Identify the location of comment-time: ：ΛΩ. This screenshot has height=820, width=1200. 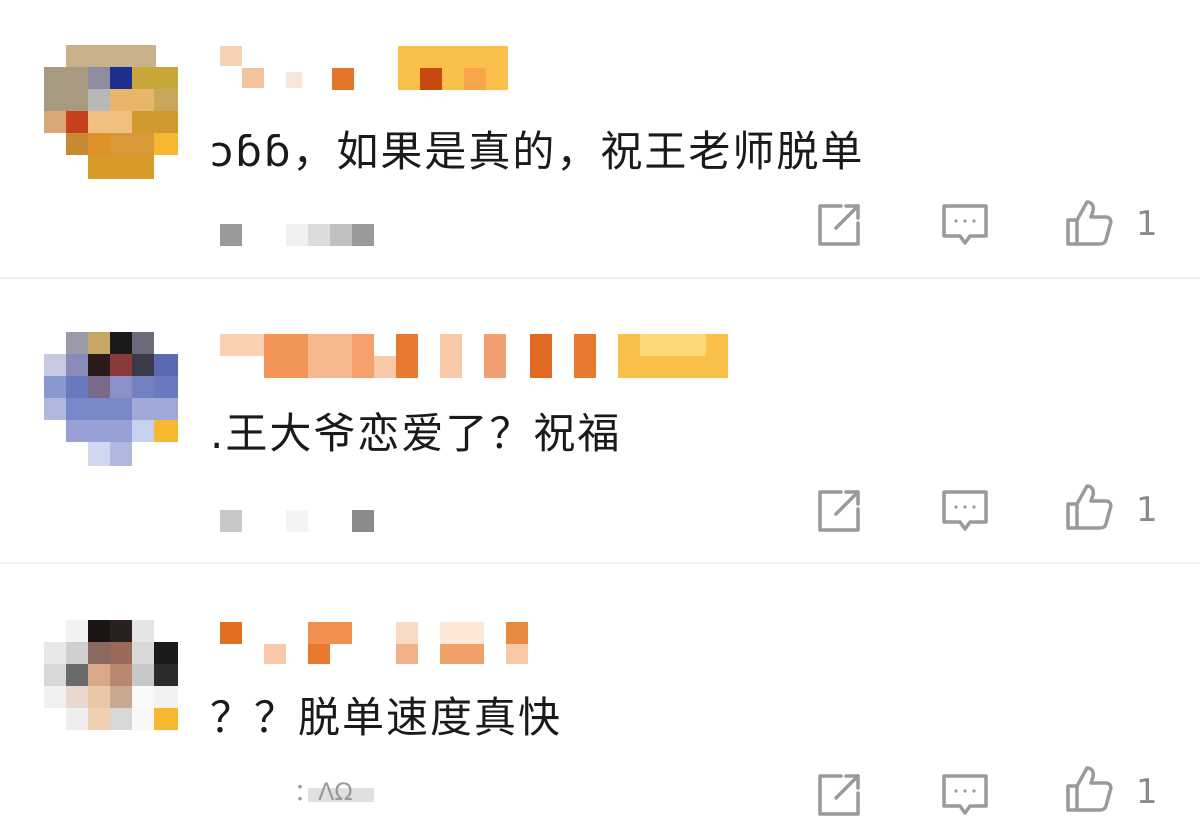
(300, 792).